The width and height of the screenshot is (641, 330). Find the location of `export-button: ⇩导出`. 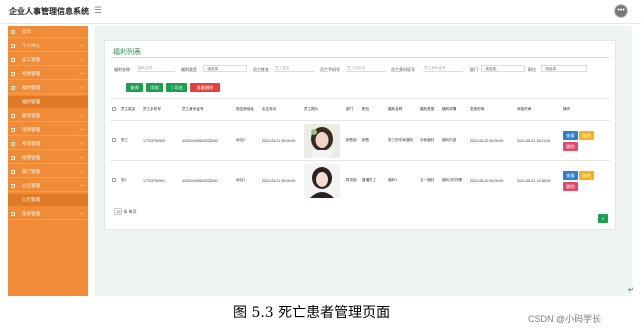

export-button: ⇩导出 is located at coordinates (176, 87).